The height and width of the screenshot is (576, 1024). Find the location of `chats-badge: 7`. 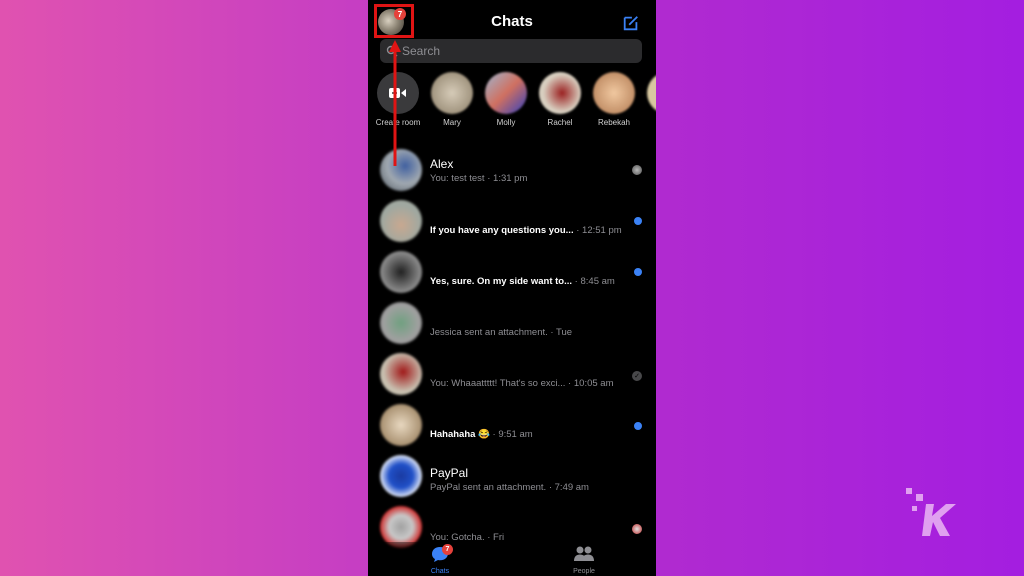

chats-badge: 7 is located at coordinates (447, 549).